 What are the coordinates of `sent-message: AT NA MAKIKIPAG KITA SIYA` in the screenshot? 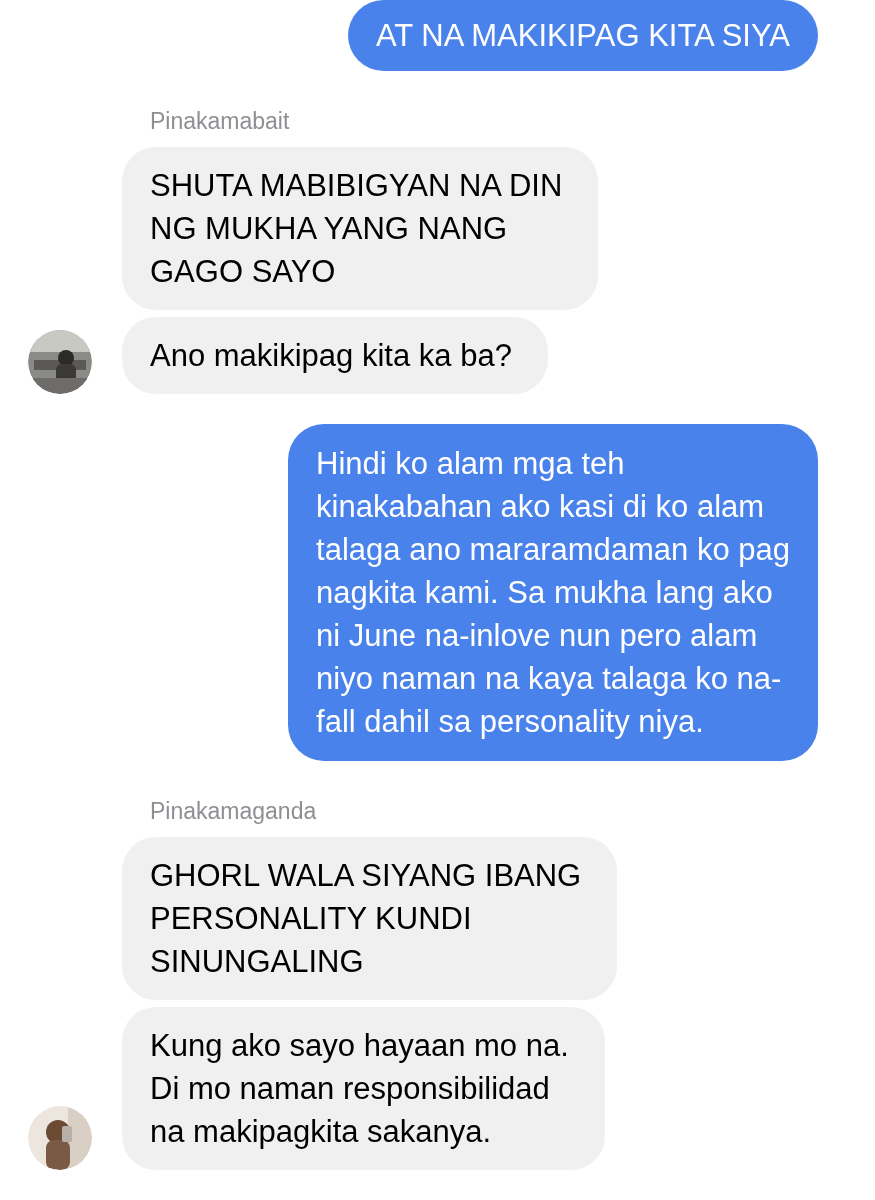 It's located at (582, 35).